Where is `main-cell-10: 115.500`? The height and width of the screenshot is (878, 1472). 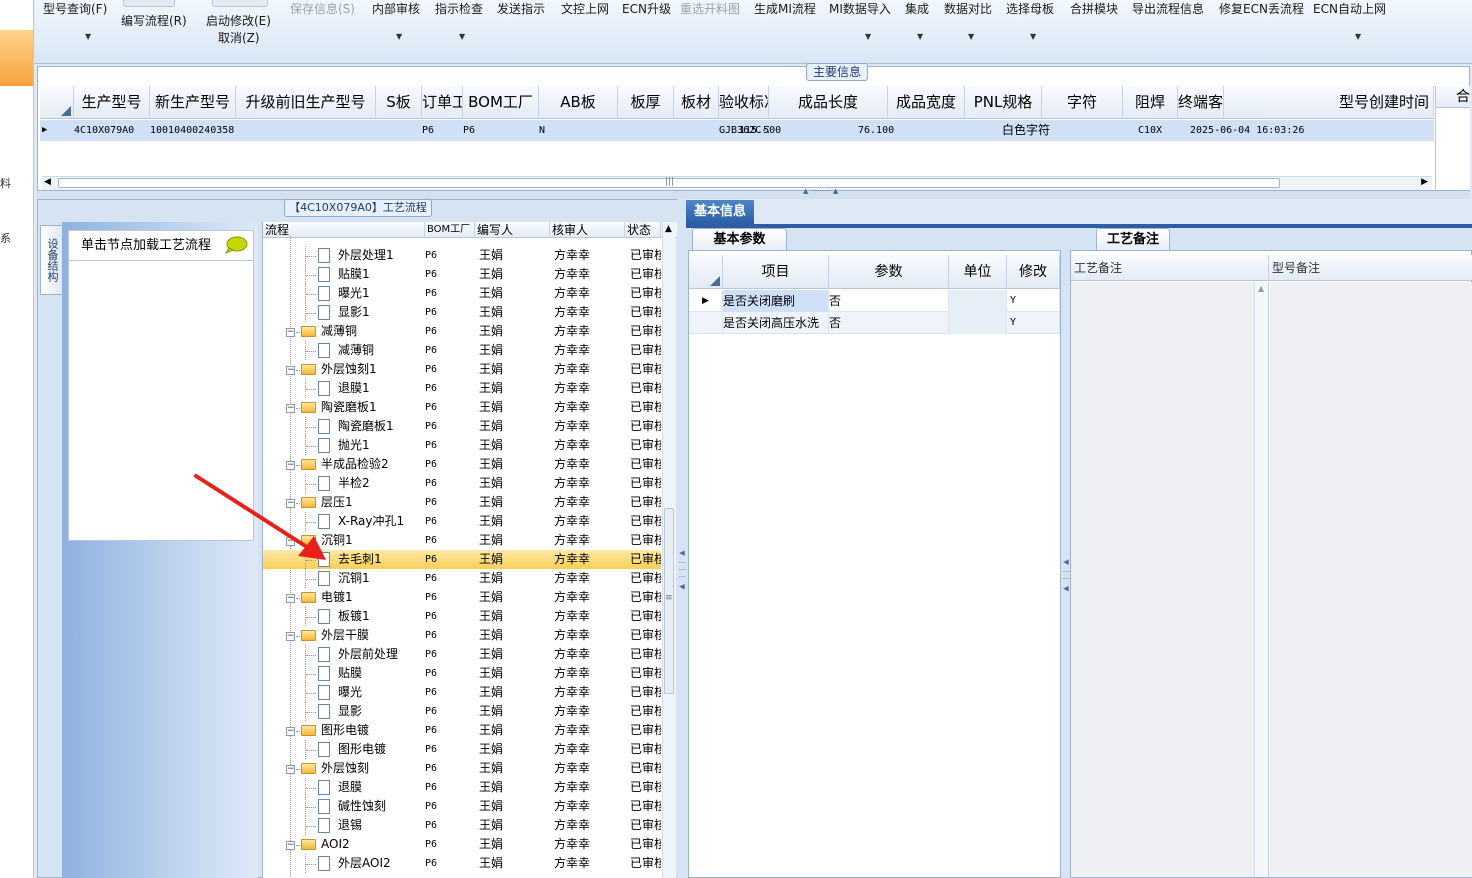
main-cell-10: 115.500 is located at coordinates (798, 130).